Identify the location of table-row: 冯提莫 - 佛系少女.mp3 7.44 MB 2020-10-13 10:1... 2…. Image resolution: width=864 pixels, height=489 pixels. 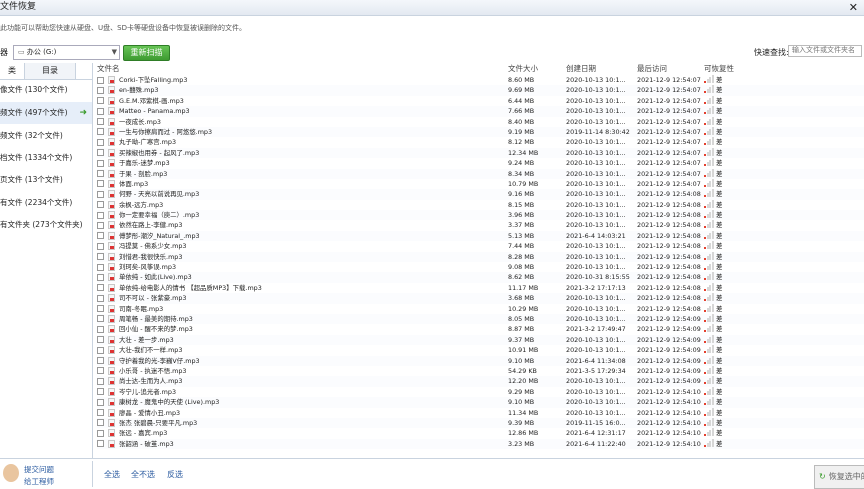
(480, 246).